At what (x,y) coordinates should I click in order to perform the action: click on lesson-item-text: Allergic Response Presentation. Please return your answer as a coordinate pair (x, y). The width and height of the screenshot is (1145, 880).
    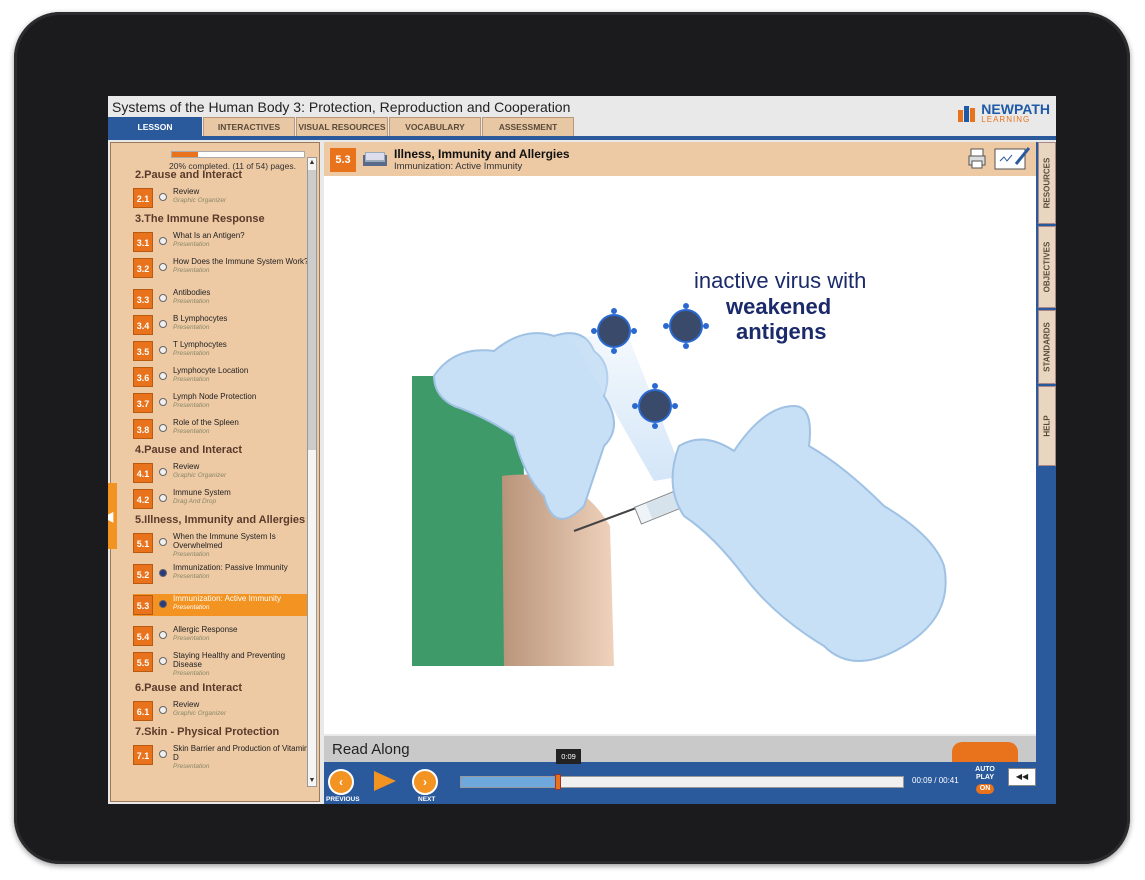
    Looking at the image, I should click on (241, 634).